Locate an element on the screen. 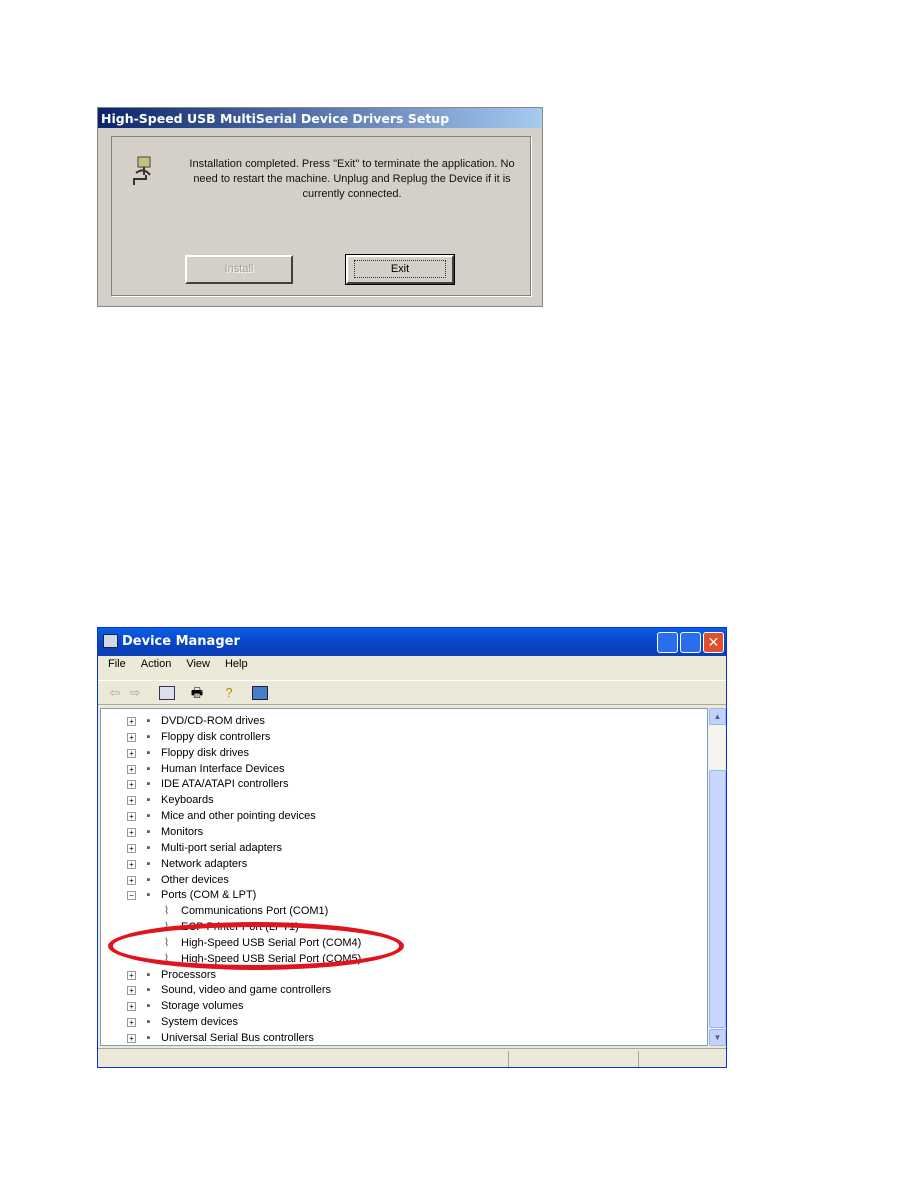 The image size is (918, 1188). tree-item-label: Human Interface Devices is located at coordinates (223, 768).